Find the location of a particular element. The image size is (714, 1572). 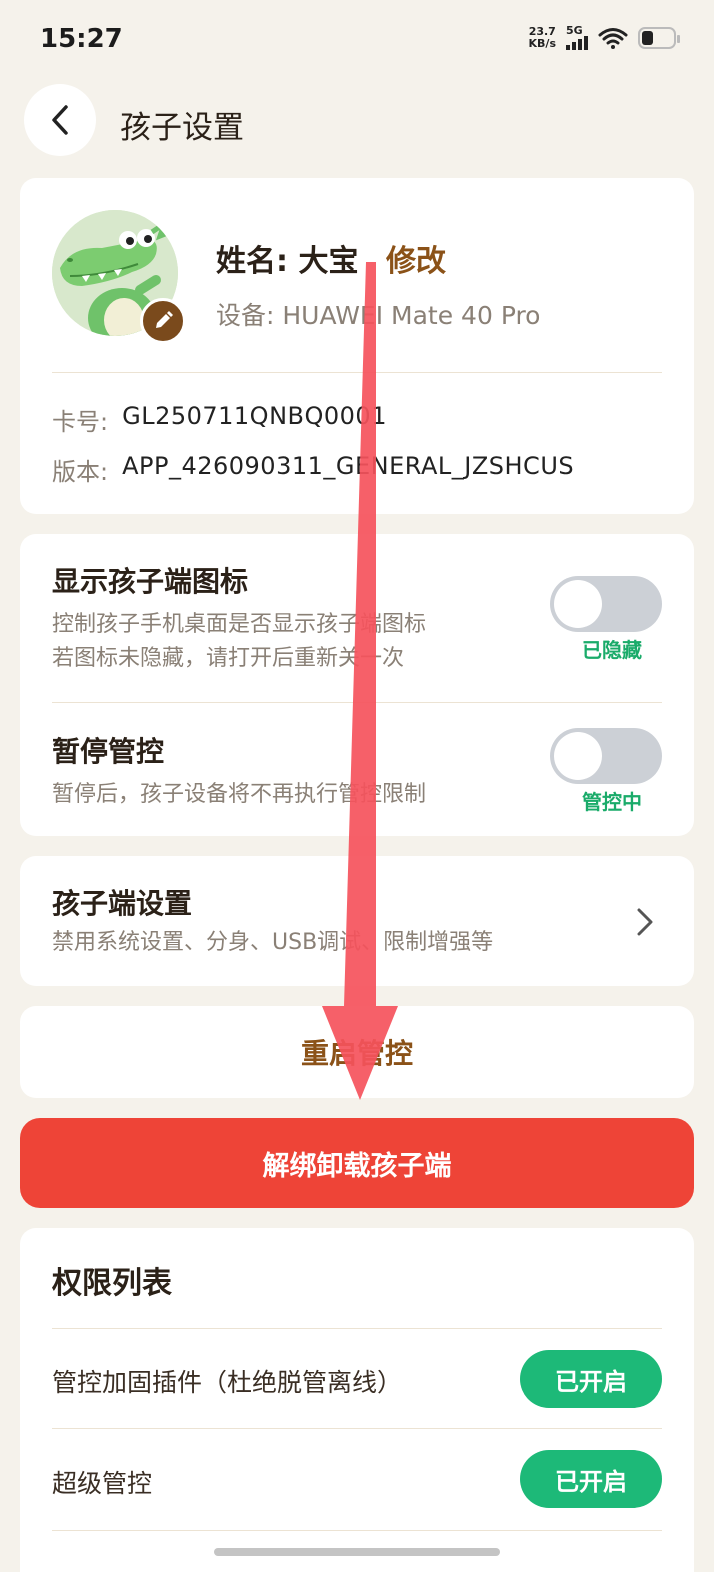

edit-avatar-button is located at coordinates (163, 321).